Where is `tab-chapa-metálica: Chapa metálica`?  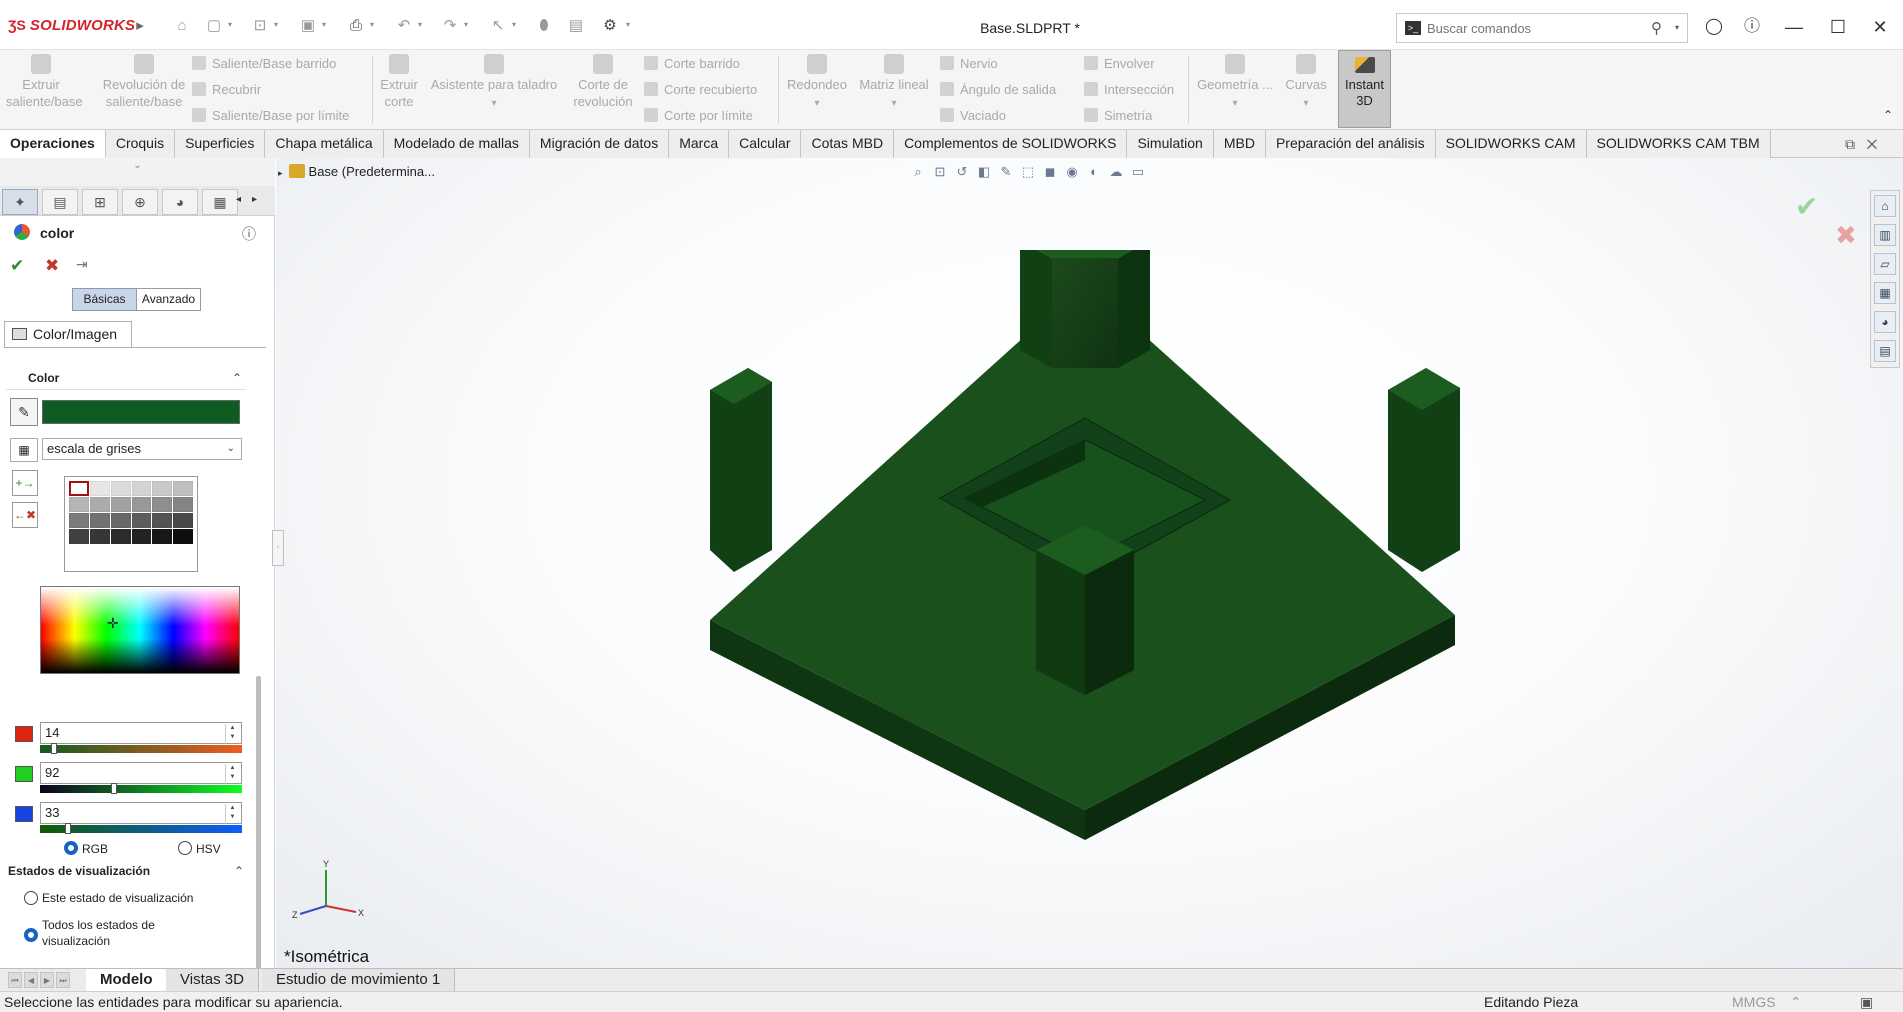 tab-chapa-metálica: Chapa metálica is located at coordinates (324, 144).